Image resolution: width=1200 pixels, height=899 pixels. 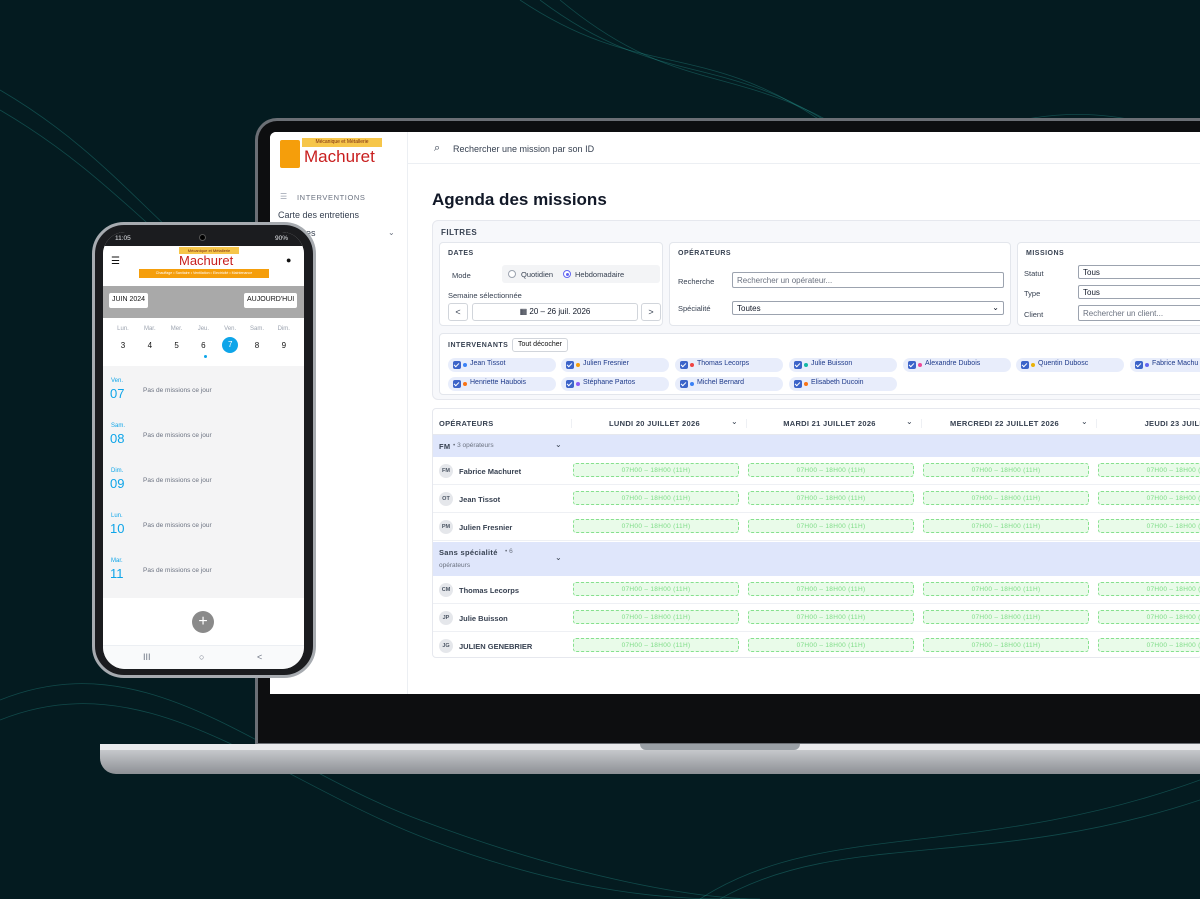 What do you see at coordinates (1165, 365) in the screenshot?
I see `intervenant-chip: Fabrice Machu` at bounding box center [1165, 365].